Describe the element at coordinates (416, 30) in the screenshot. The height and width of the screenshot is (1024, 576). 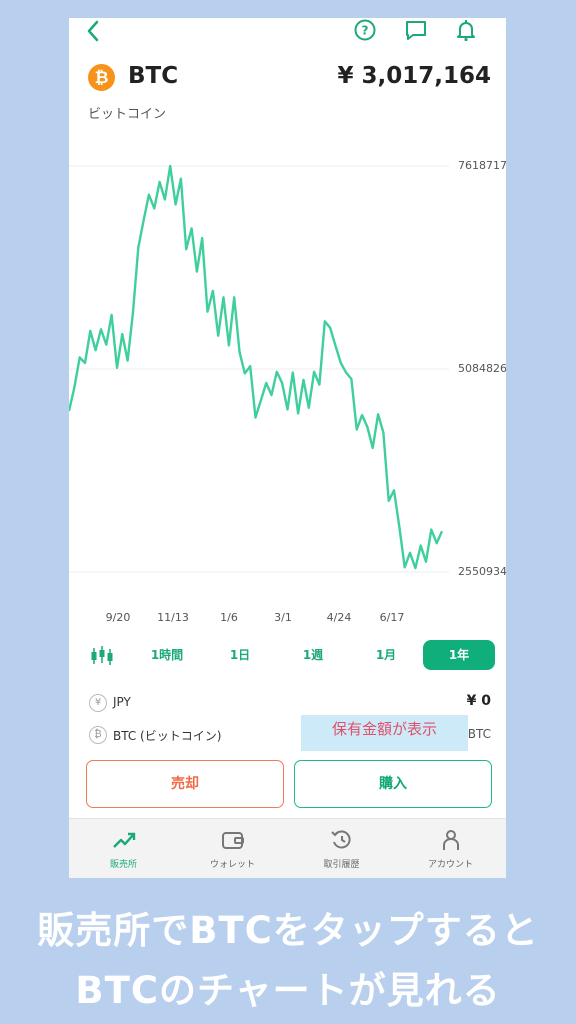
I see `chat-icon` at that location.